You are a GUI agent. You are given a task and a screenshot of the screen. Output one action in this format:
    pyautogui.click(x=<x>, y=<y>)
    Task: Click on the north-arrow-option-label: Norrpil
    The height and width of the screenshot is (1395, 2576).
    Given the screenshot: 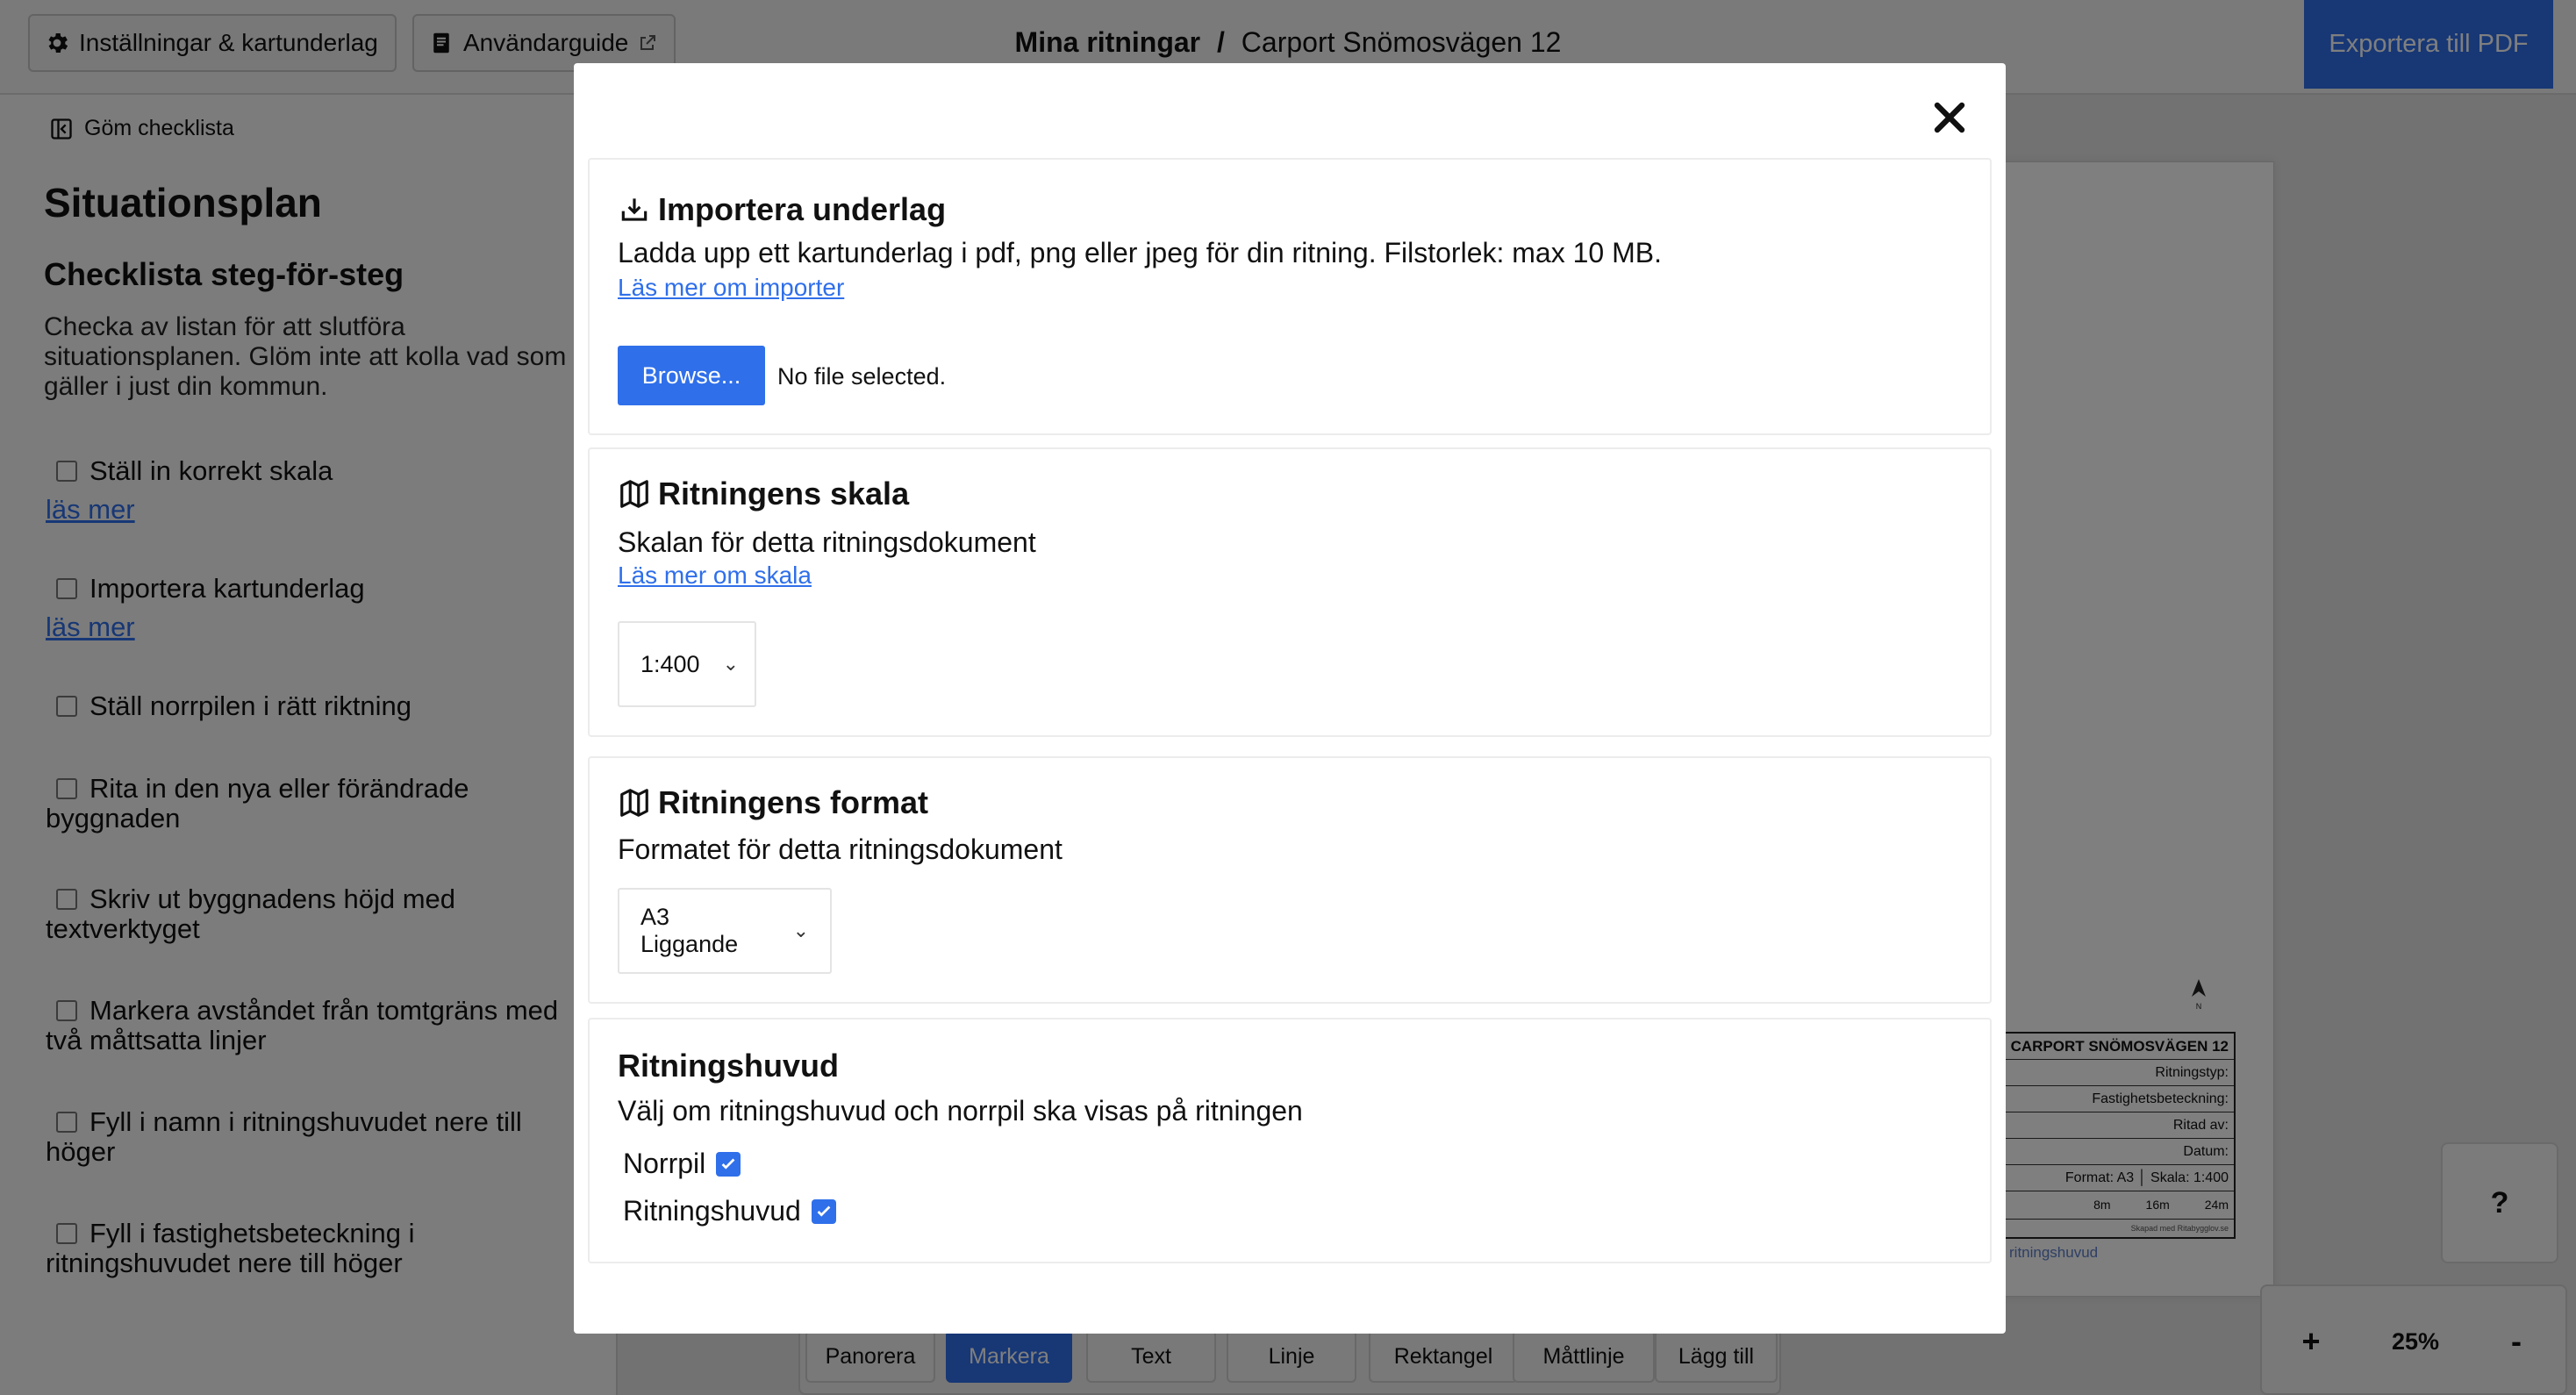 What is the action you would take?
    pyautogui.click(x=664, y=1164)
    